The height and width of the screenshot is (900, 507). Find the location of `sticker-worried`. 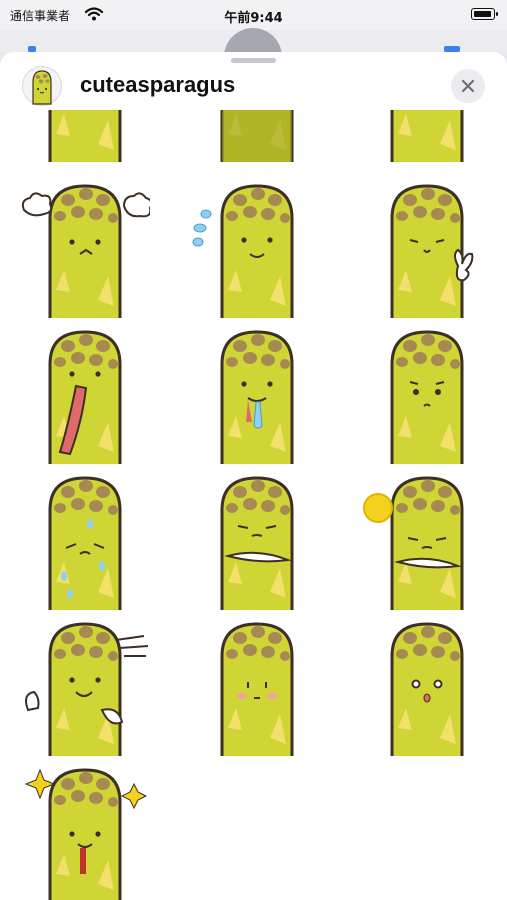

sticker-worried is located at coordinates (427, 395).